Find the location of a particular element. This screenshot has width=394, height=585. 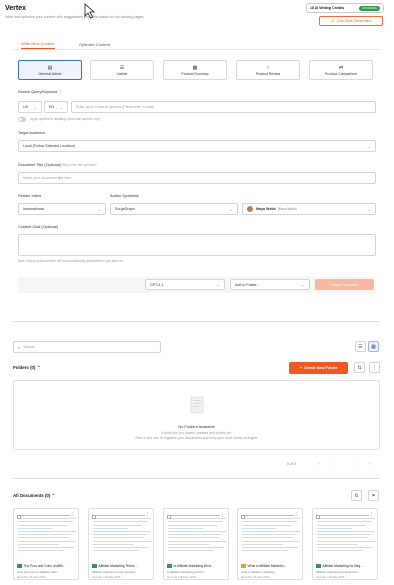

grid-view-button: ▦ is located at coordinates (373, 346).